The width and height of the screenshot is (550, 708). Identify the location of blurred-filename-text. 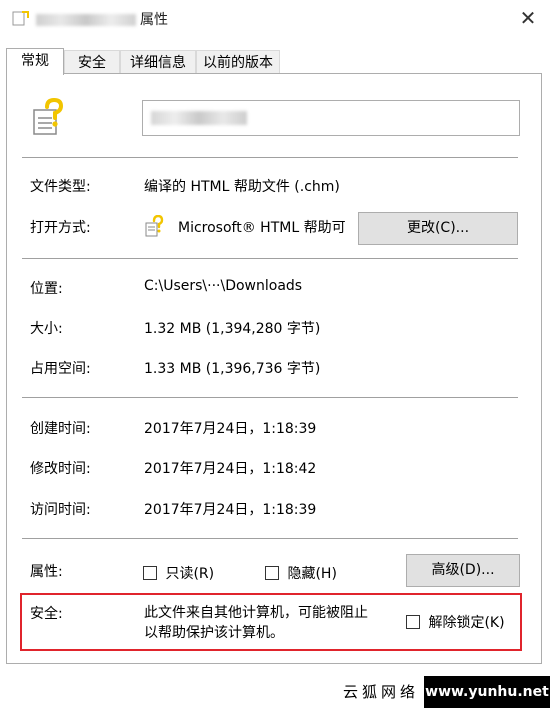
(199, 118).